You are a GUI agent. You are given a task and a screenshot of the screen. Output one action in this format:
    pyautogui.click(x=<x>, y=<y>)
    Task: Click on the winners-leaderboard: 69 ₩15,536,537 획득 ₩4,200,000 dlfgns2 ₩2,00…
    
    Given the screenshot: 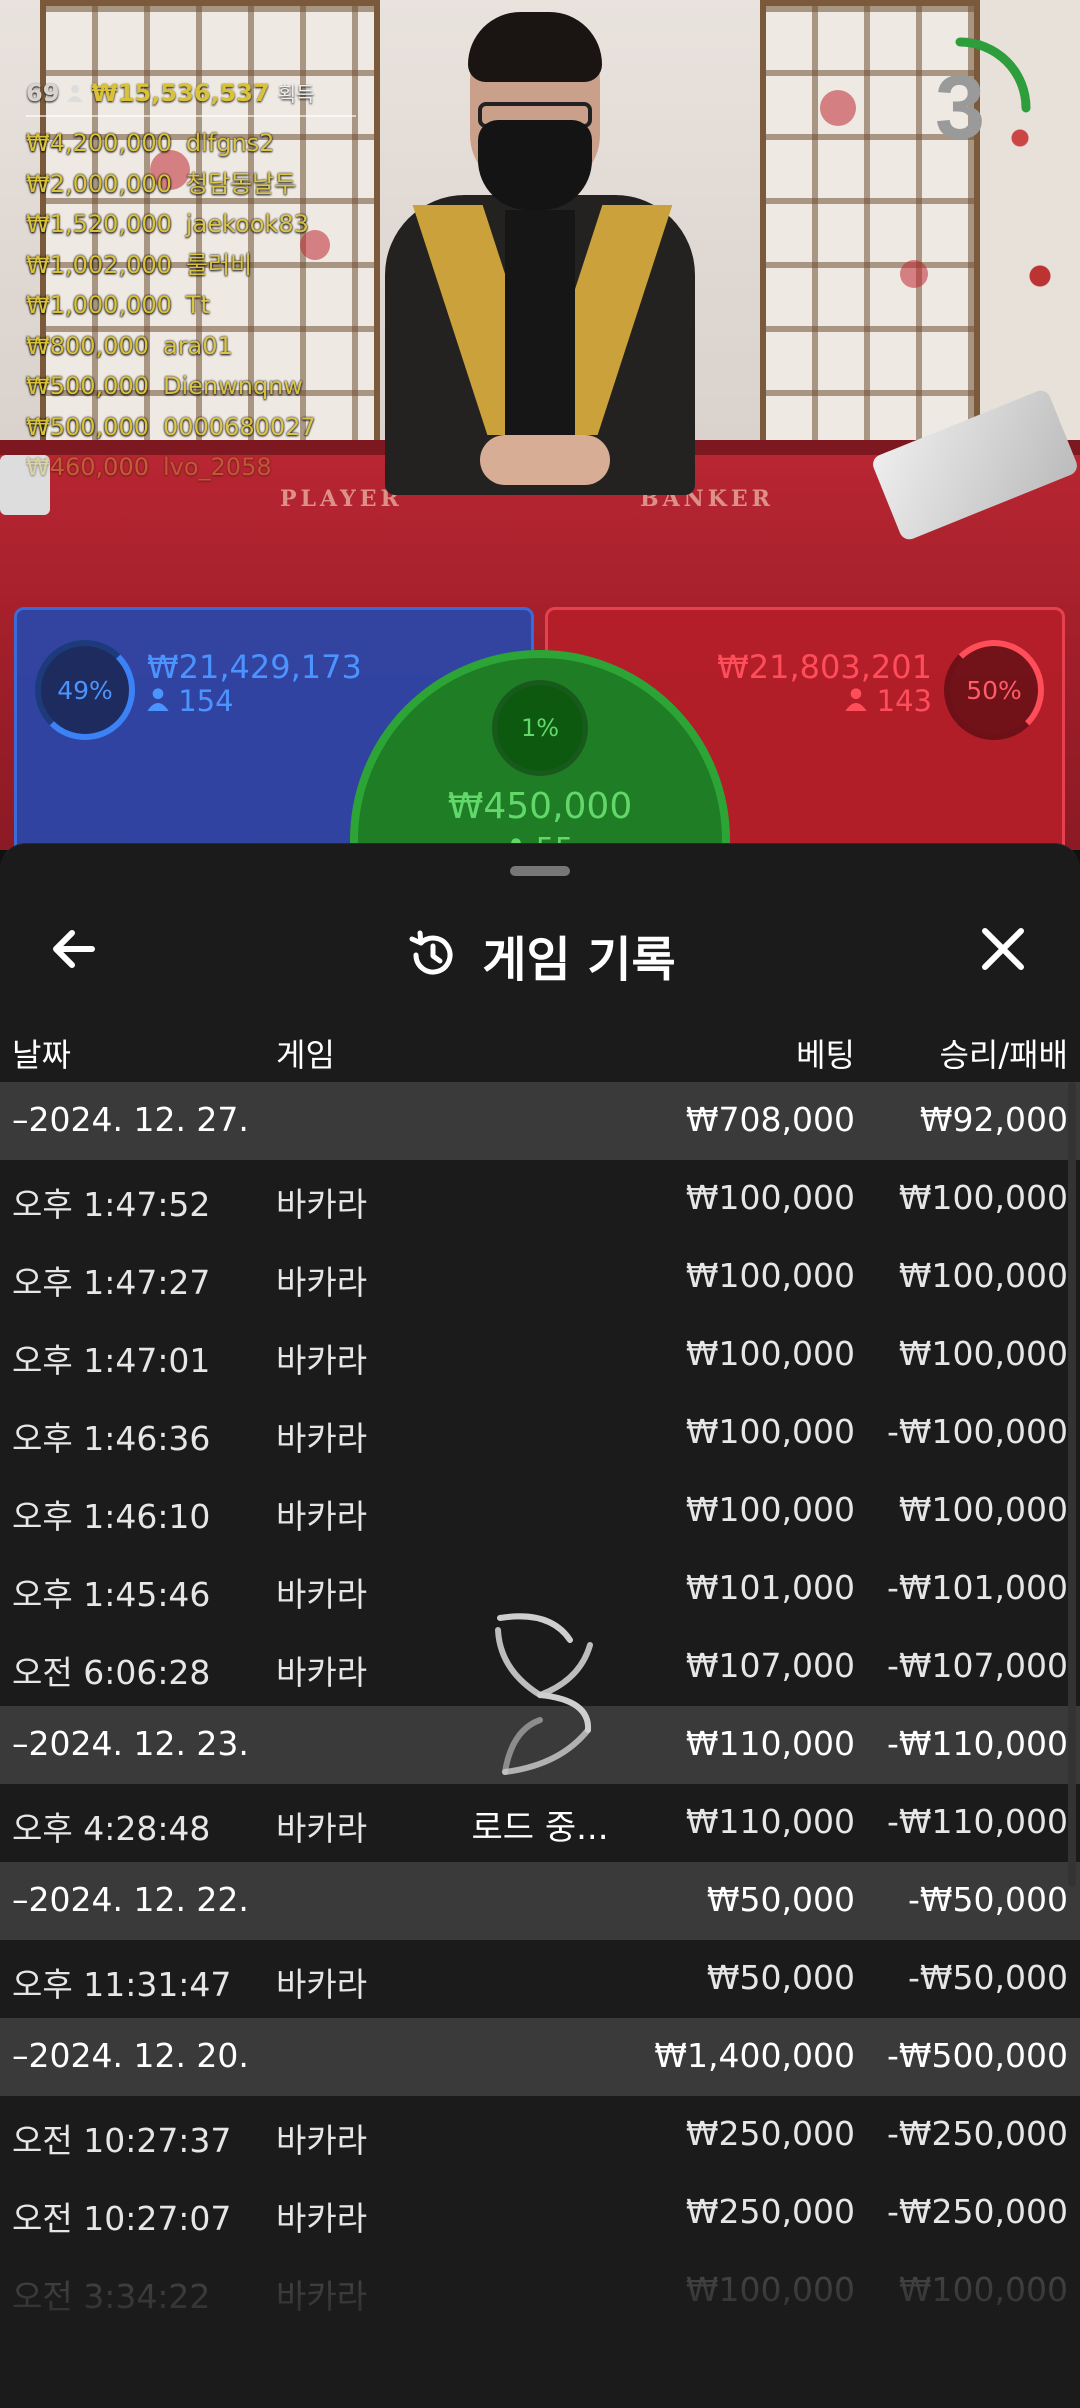 What is the action you would take?
    pyautogui.click(x=191, y=283)
    